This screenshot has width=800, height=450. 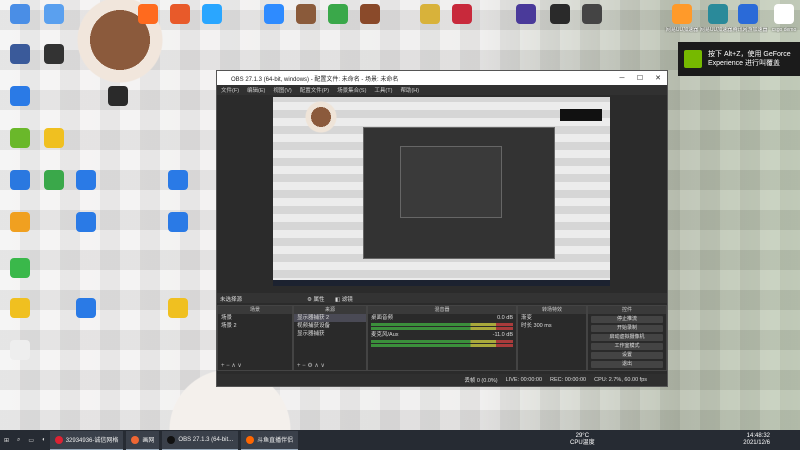 What do you see at coordinates (658, 78) in the screenshot?
I see `close-icon: ✕` at bounding box center [658, 78].